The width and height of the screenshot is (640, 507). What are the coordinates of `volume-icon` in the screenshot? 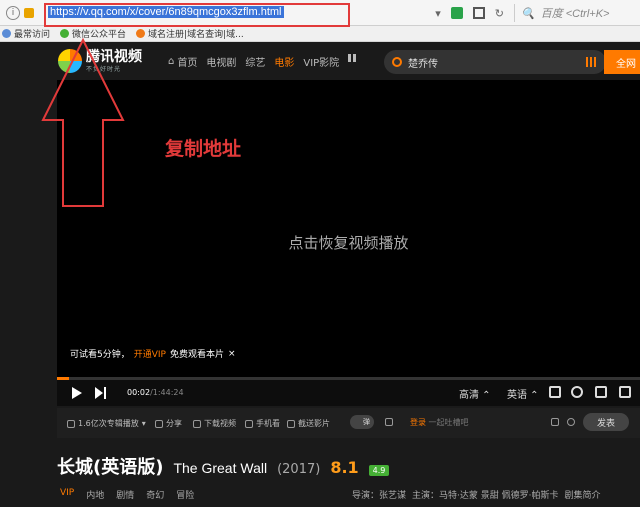 It's located at (555, 392).